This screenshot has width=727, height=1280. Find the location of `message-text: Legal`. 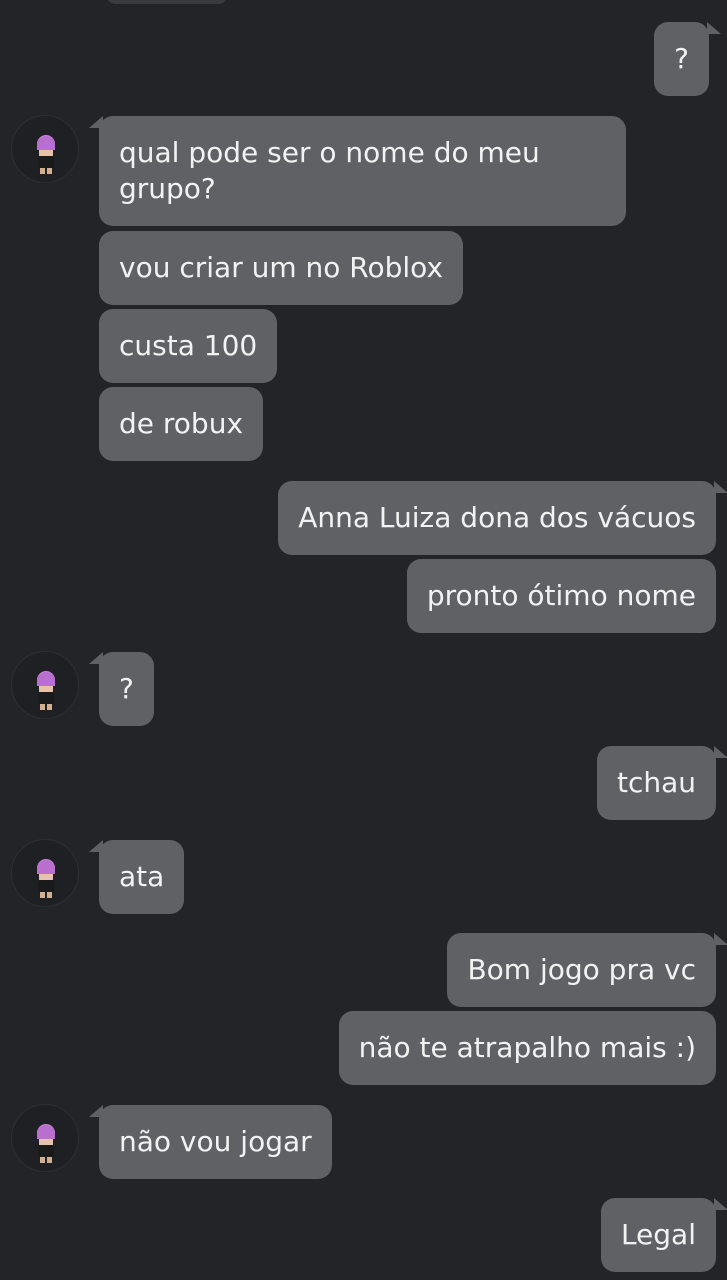

message-text: Legal is located at coordinates (658, 1234).